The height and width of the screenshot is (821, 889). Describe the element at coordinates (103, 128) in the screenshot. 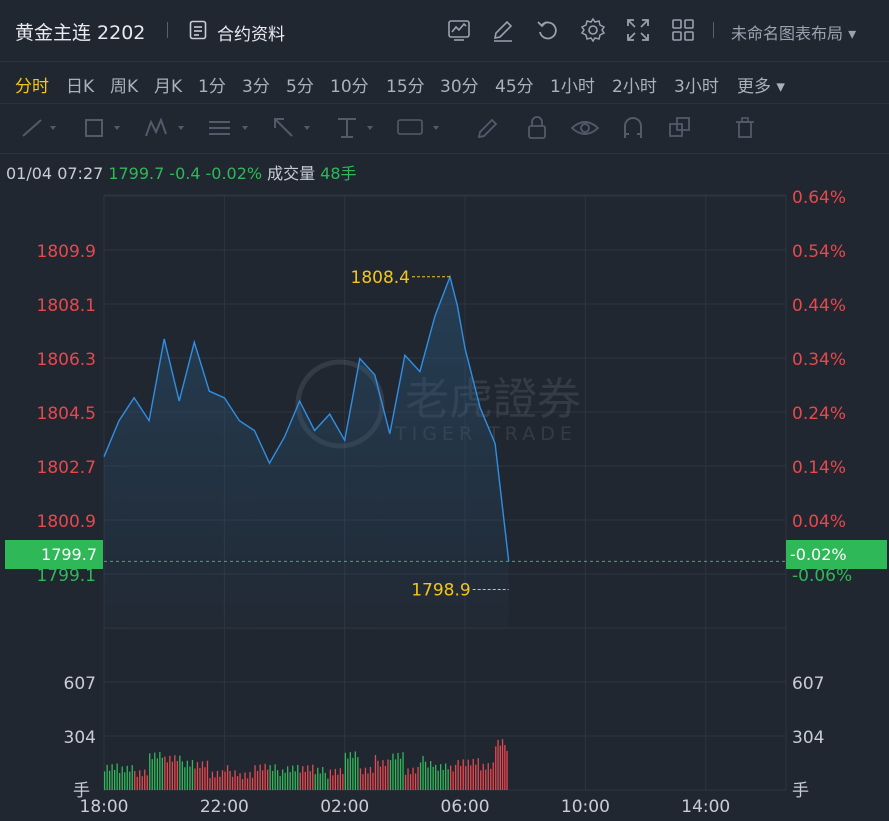

I see `rect-tool-icon` at that location.